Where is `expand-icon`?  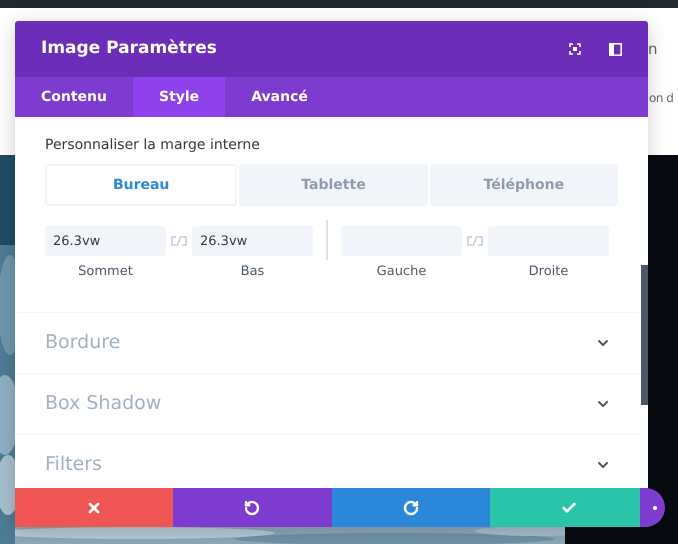
expand-icon is located at coordinates (575, 49).